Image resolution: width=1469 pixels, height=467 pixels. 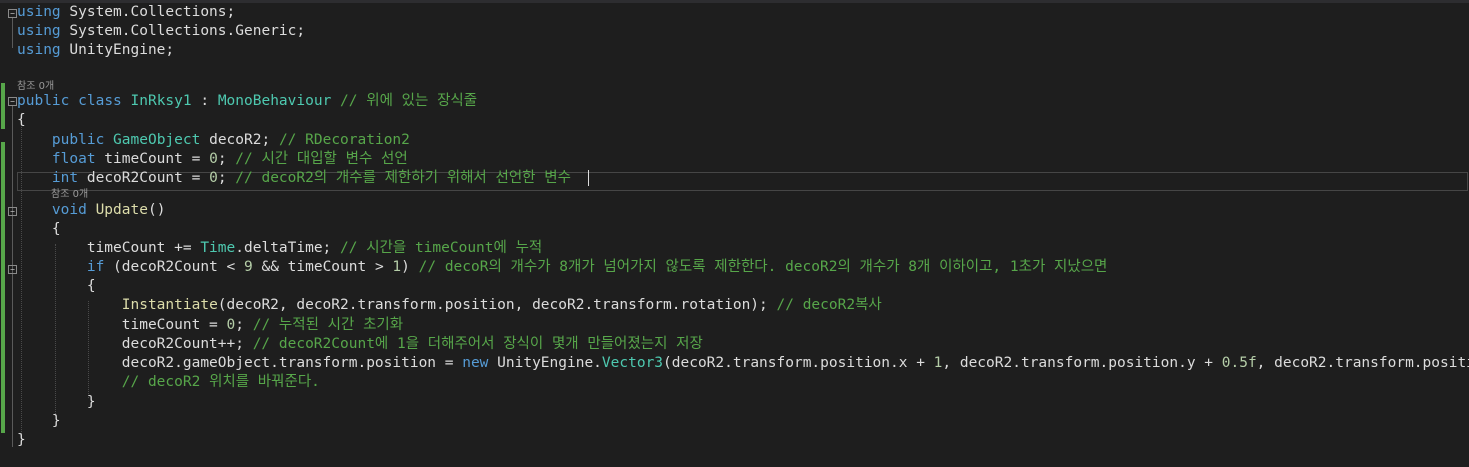 What do you see at coordinates (288, 248) in the screenshot?
I see `code-token: .deltaTime;` at bounding box center [288, 248].